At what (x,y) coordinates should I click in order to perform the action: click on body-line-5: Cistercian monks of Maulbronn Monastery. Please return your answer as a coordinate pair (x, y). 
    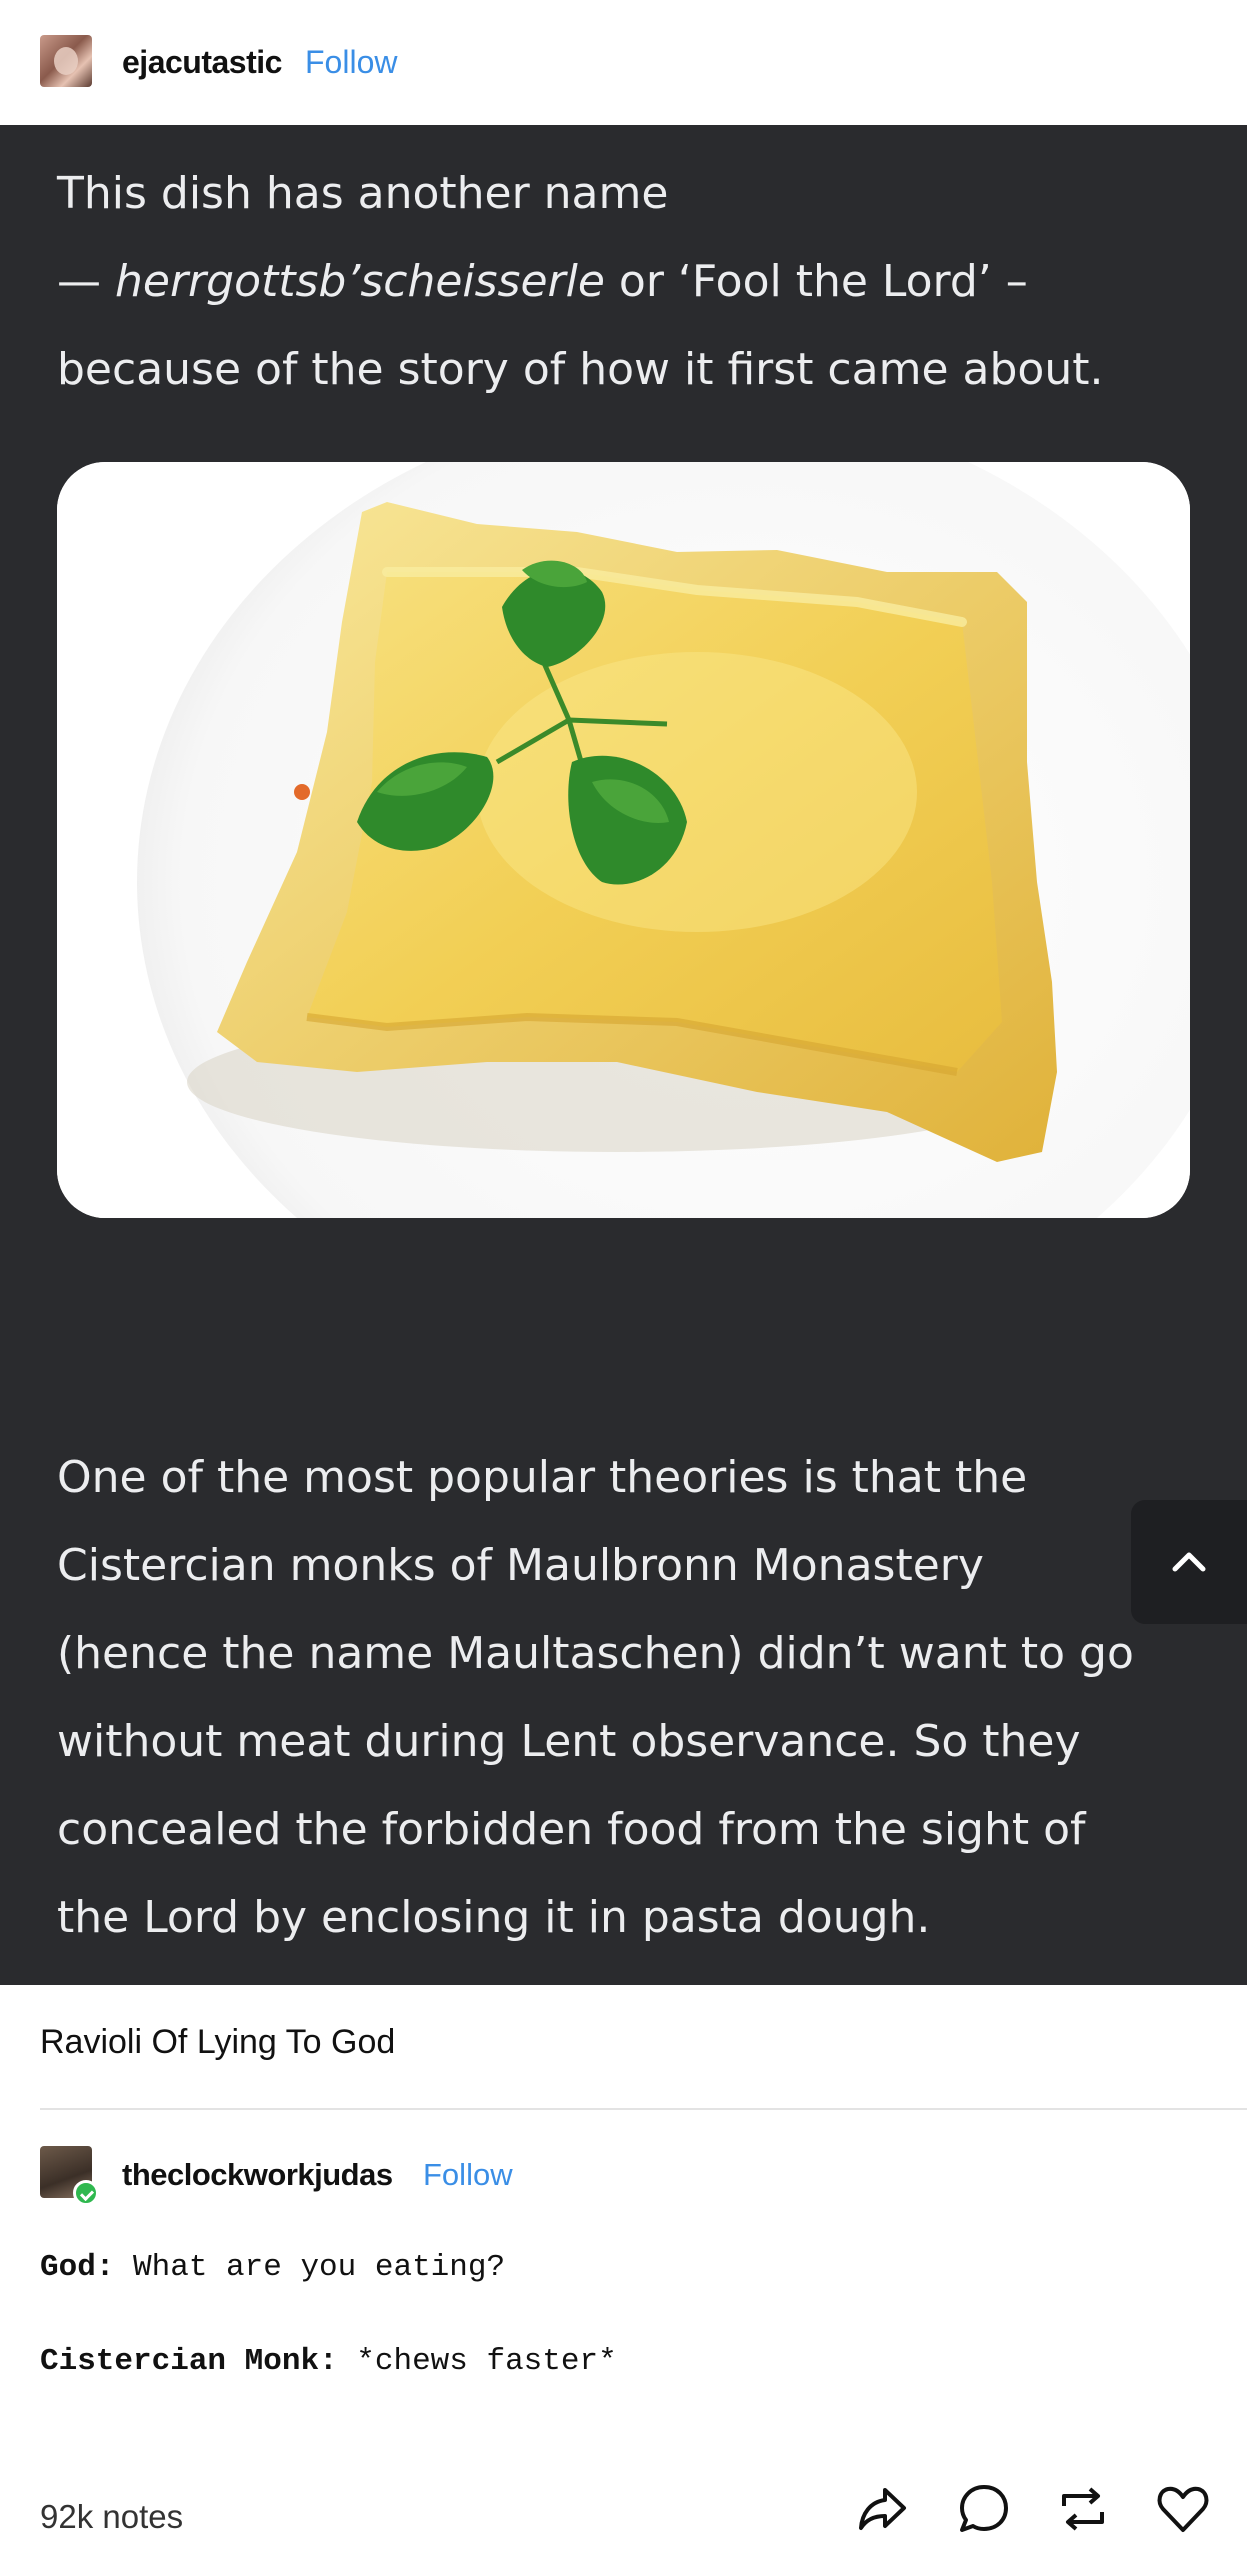
    Looking at the image, I should click on (520, 1565).